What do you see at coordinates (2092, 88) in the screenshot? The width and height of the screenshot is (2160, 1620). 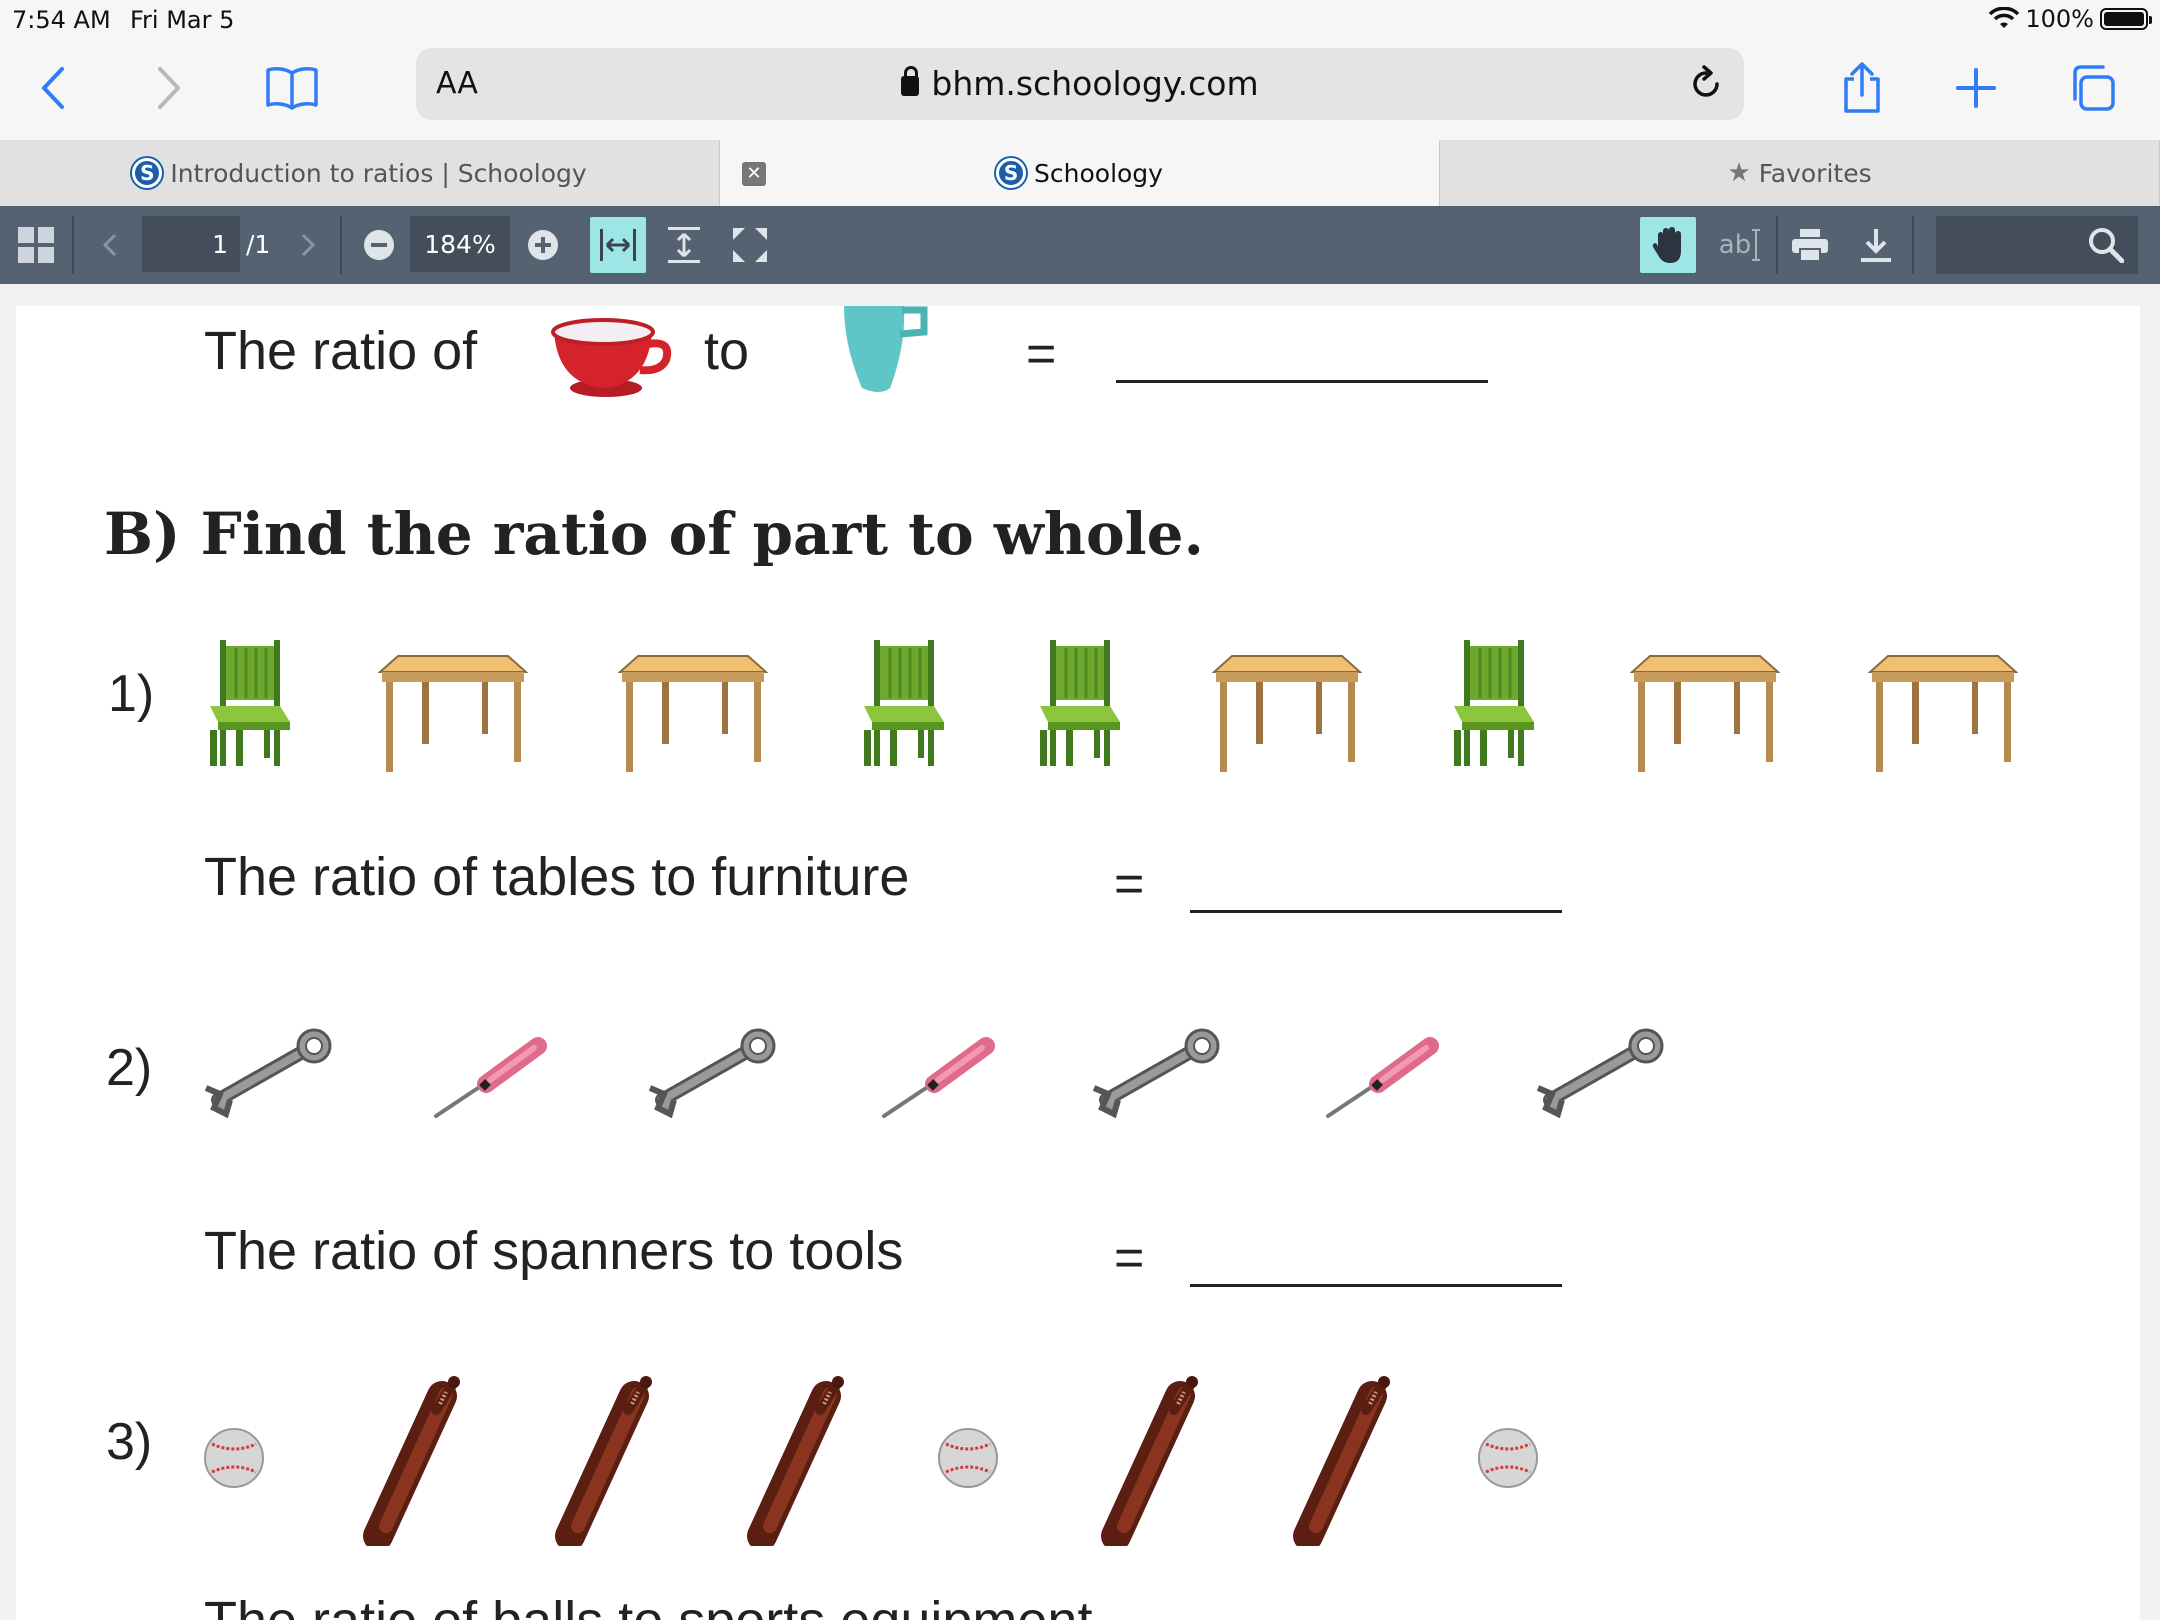 I see `tabs-overview-icon` at bounding box center [2092, 88].